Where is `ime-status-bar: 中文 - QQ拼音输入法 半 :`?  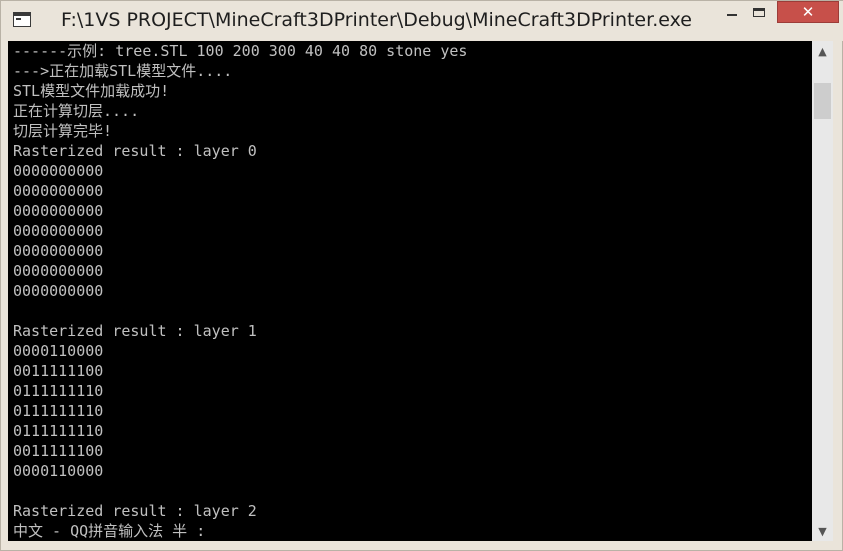 ime-status-bar: 中文 - QQ拼音输入法 半 : is located at coordinates (109, 531).